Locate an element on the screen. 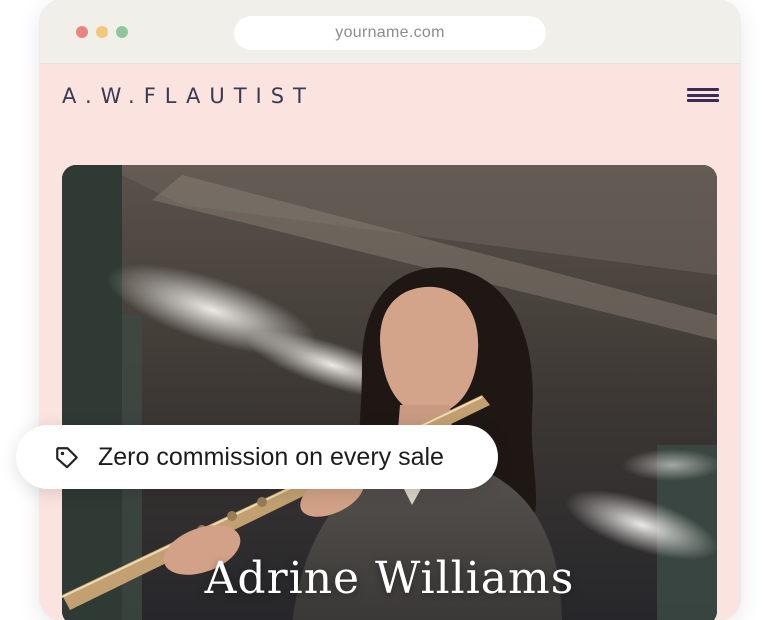 The width and height of the screenshot is (780, 620). maximize-window-button is located at coordinates (122, 32).